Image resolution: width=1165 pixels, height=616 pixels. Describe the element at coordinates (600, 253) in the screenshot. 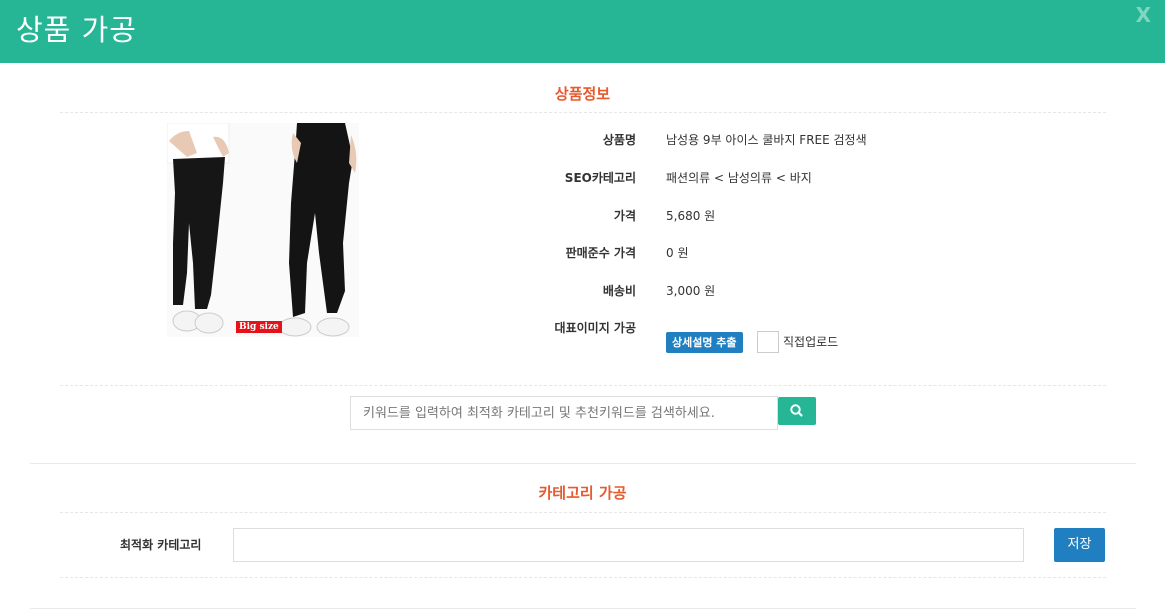

I see `label-compliance-price: 판매준수 가격` at that location.